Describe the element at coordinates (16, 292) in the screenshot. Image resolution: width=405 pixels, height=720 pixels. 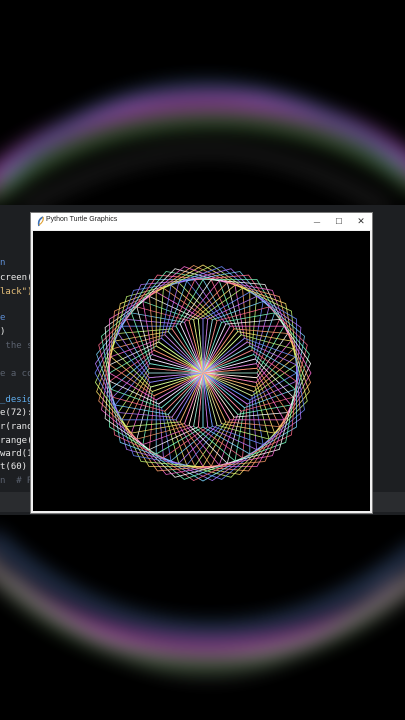
I see `code-line: lack")` at that location.